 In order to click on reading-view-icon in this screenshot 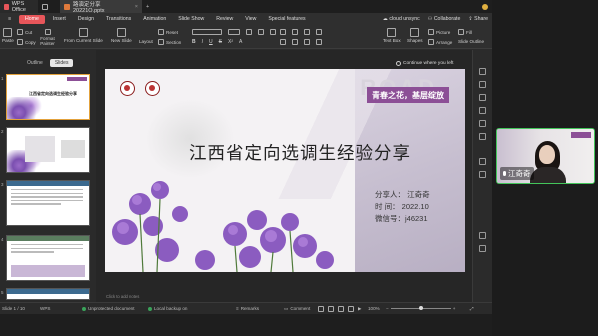, I will do `click(341, 308)`.